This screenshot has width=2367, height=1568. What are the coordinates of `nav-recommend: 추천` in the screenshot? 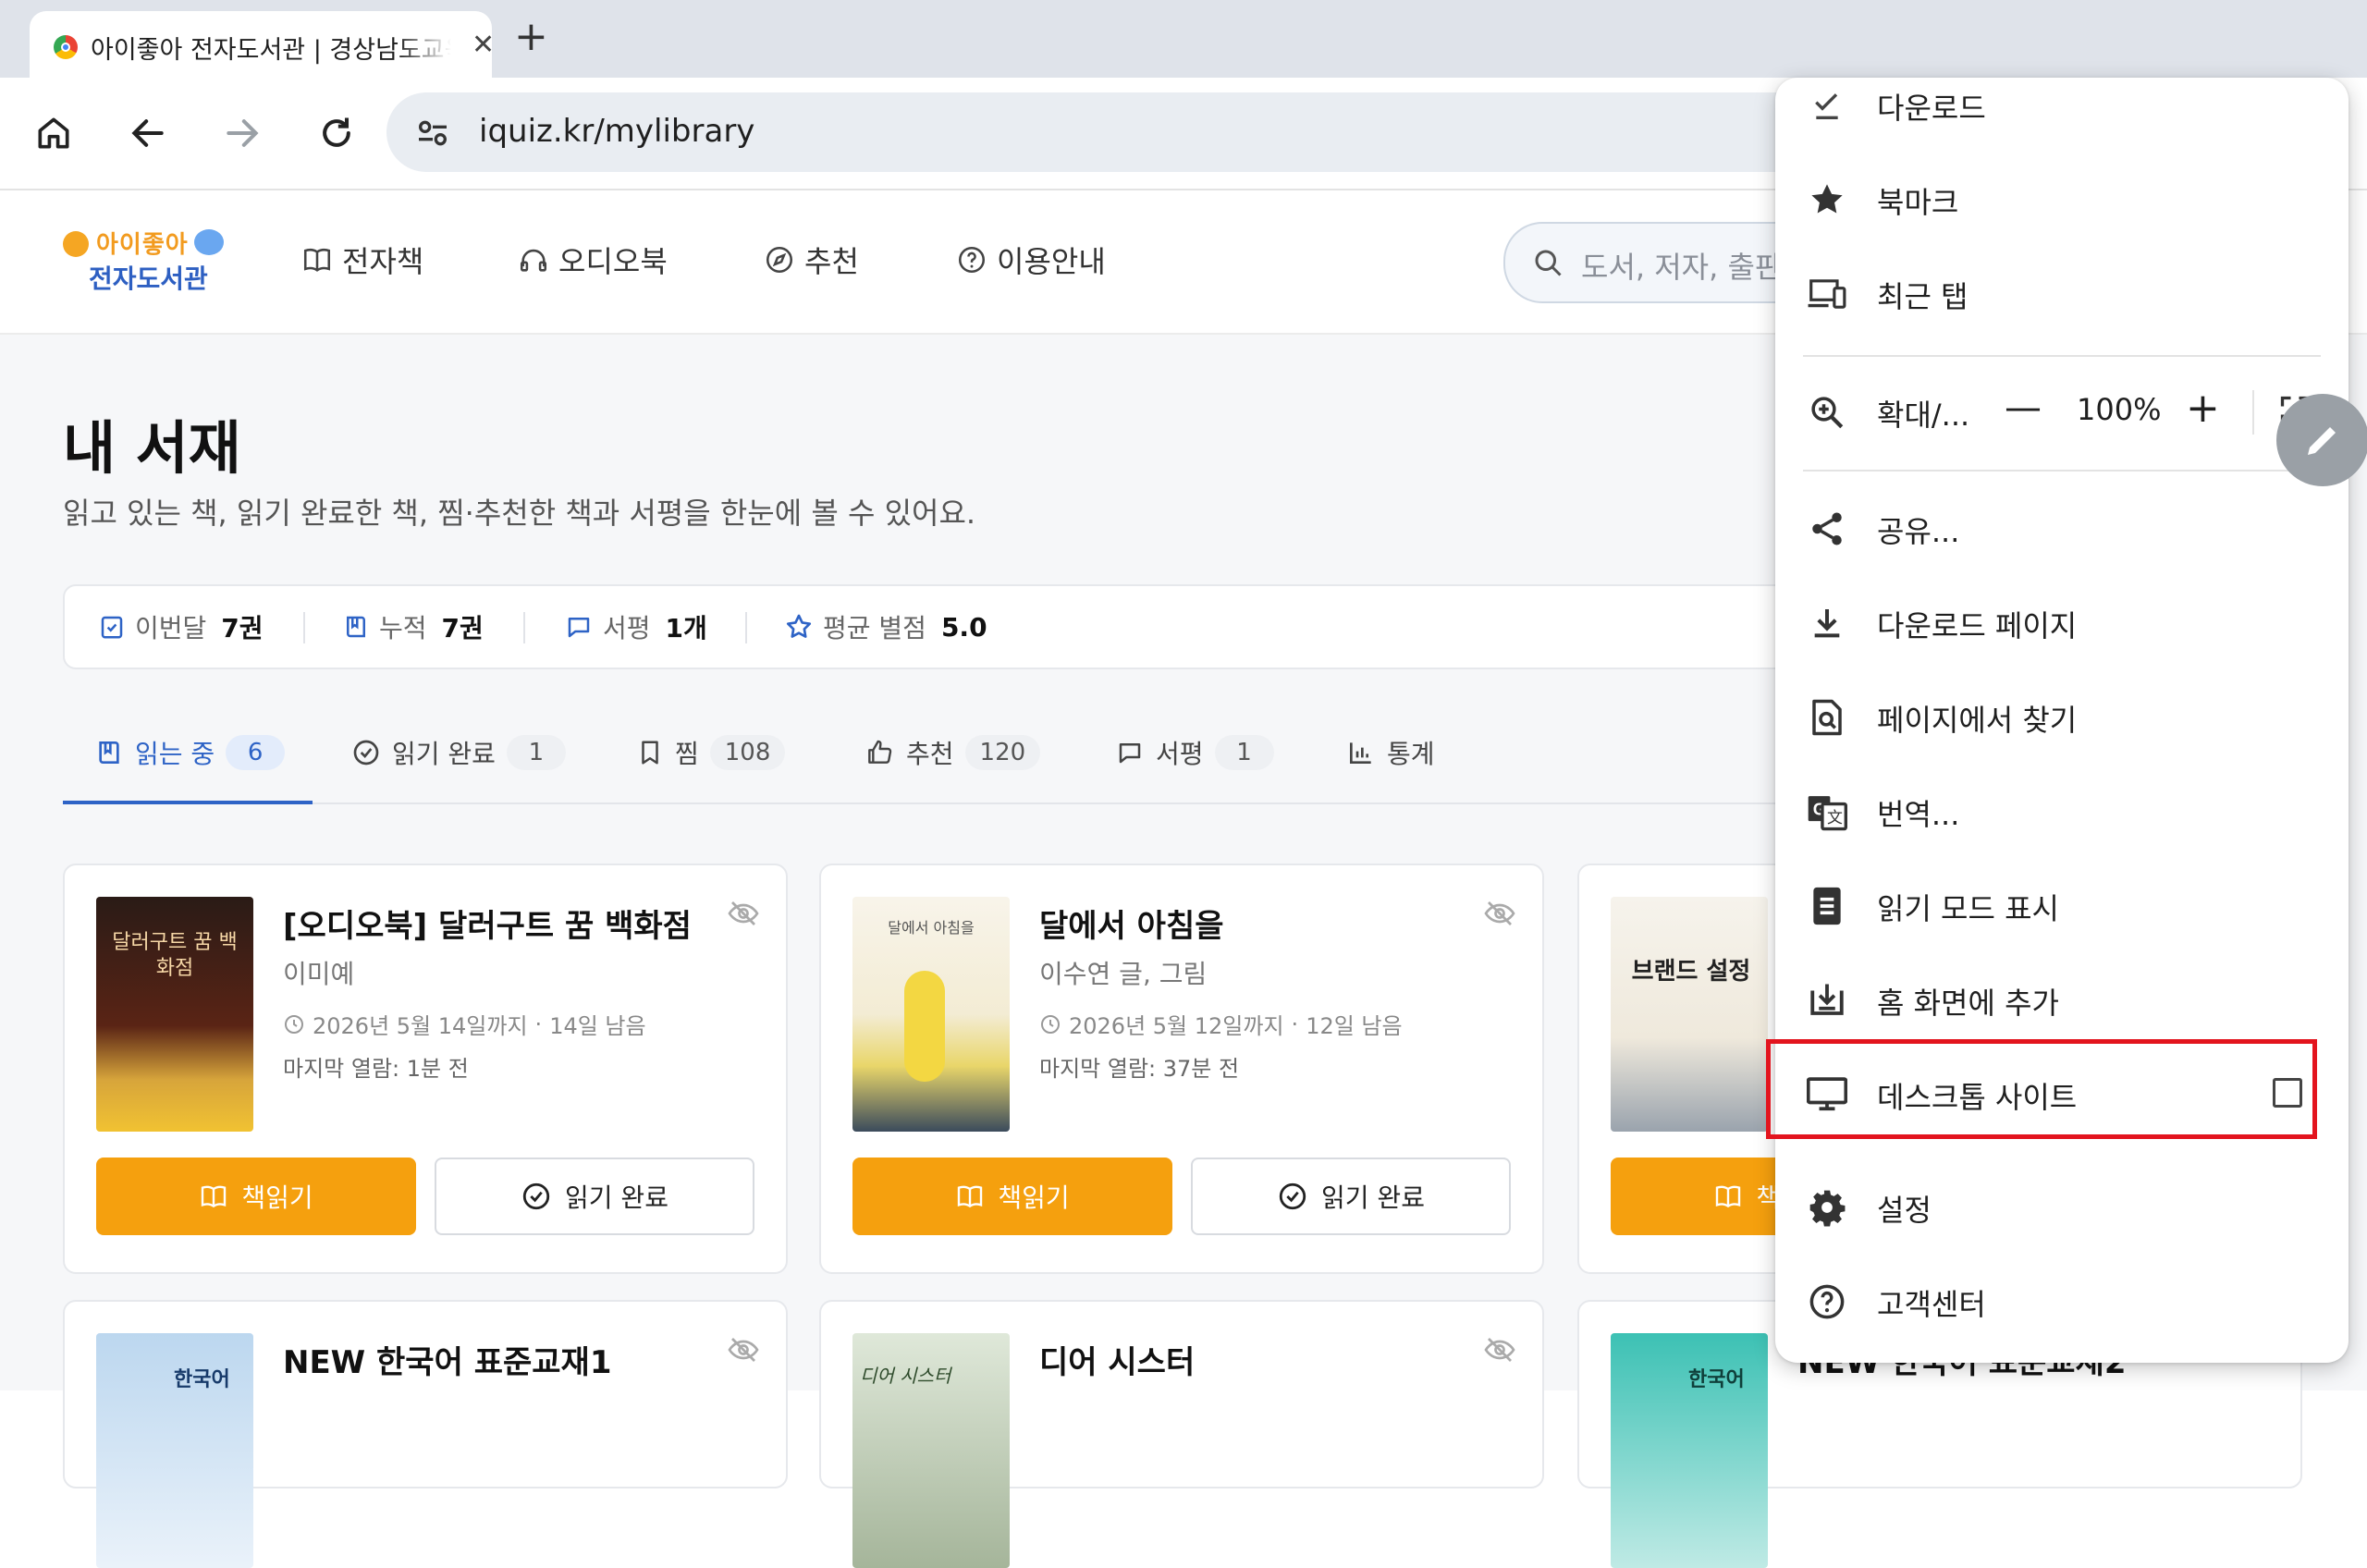 It's located at (811, 260).